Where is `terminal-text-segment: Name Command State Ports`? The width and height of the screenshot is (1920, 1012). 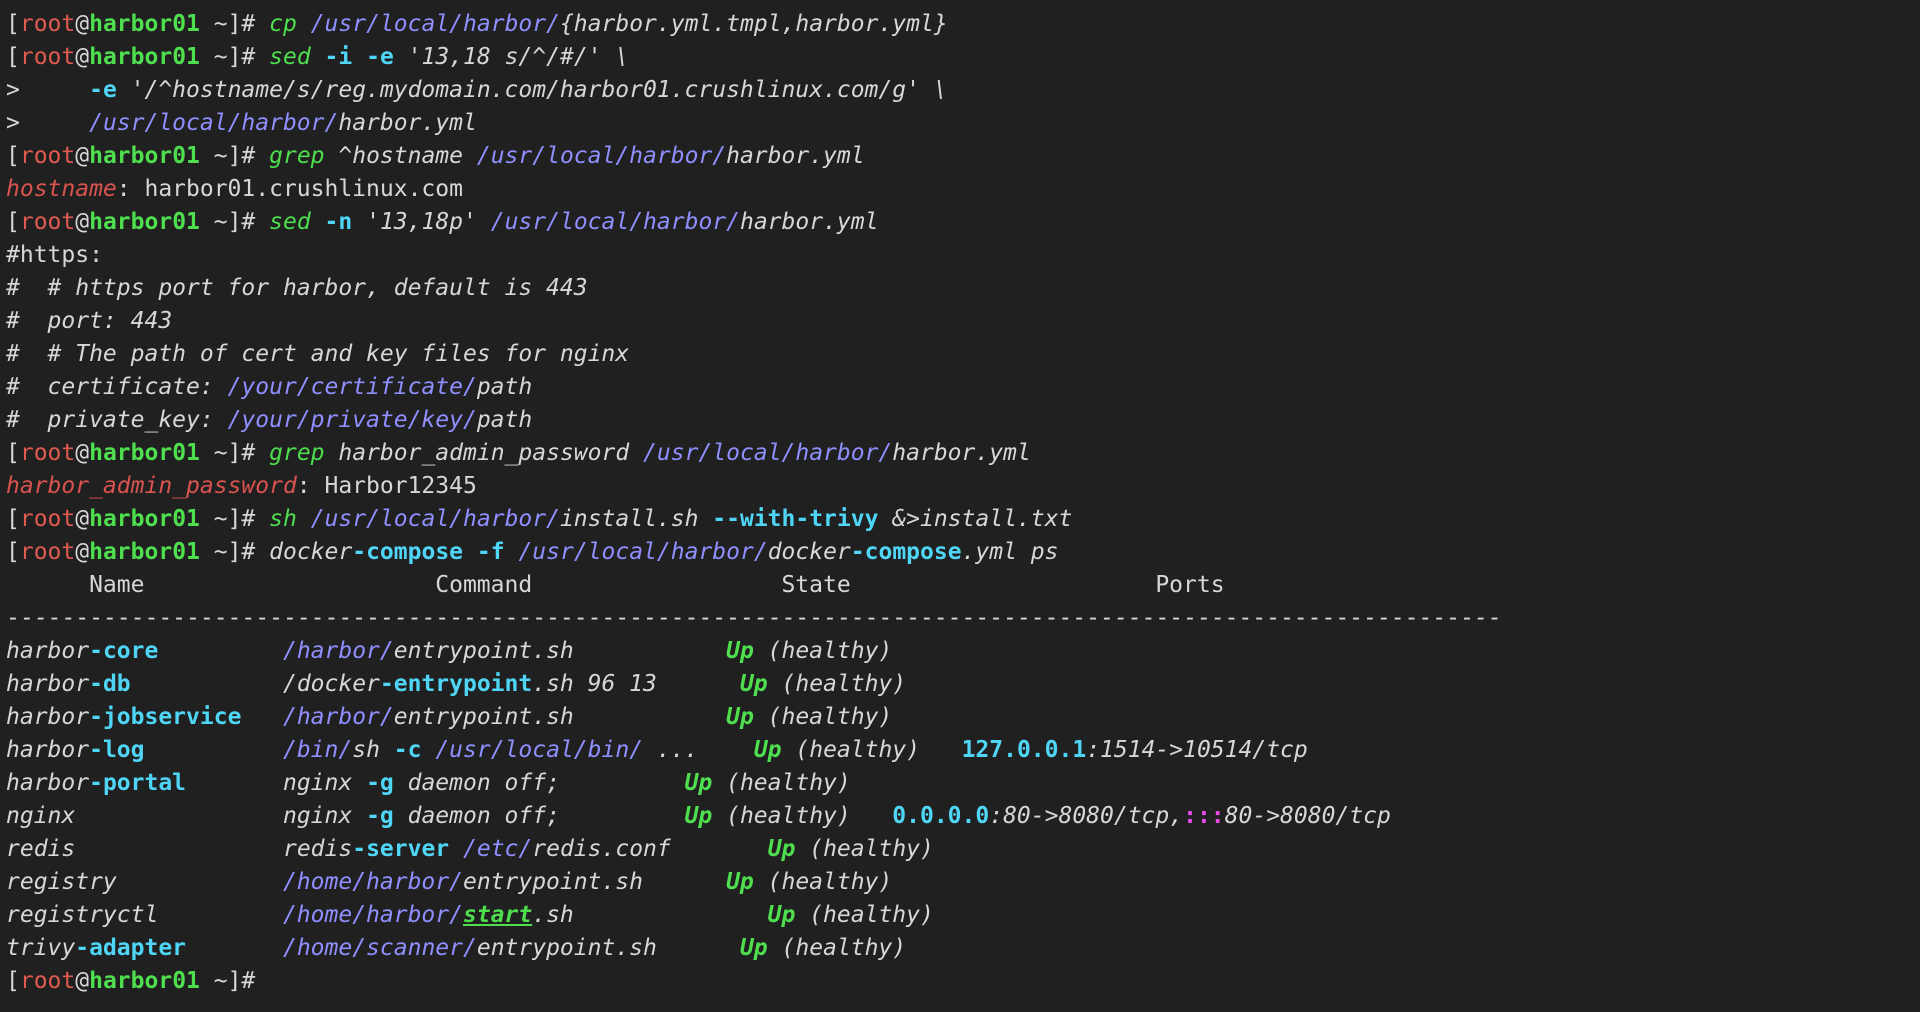
terminal-text-segment: Name Command State Ports is located at coordinates (615, 585).